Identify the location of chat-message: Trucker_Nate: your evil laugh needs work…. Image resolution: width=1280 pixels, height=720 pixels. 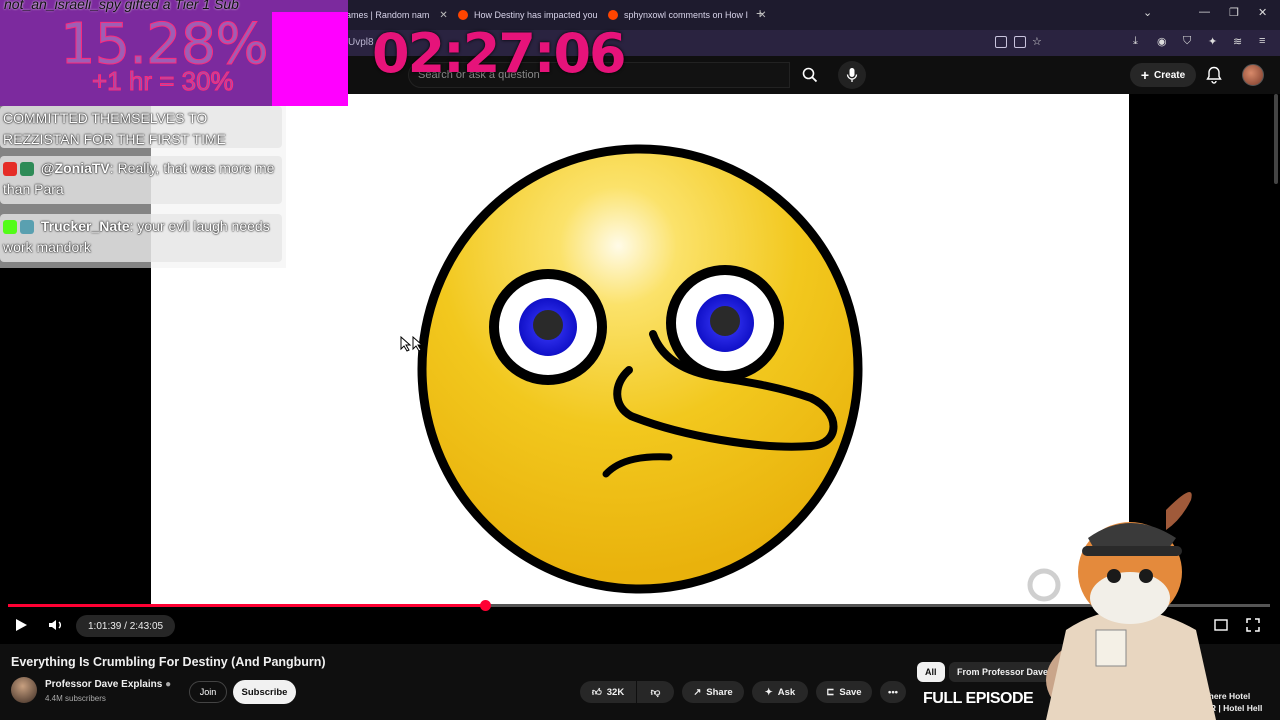
(141, 238).